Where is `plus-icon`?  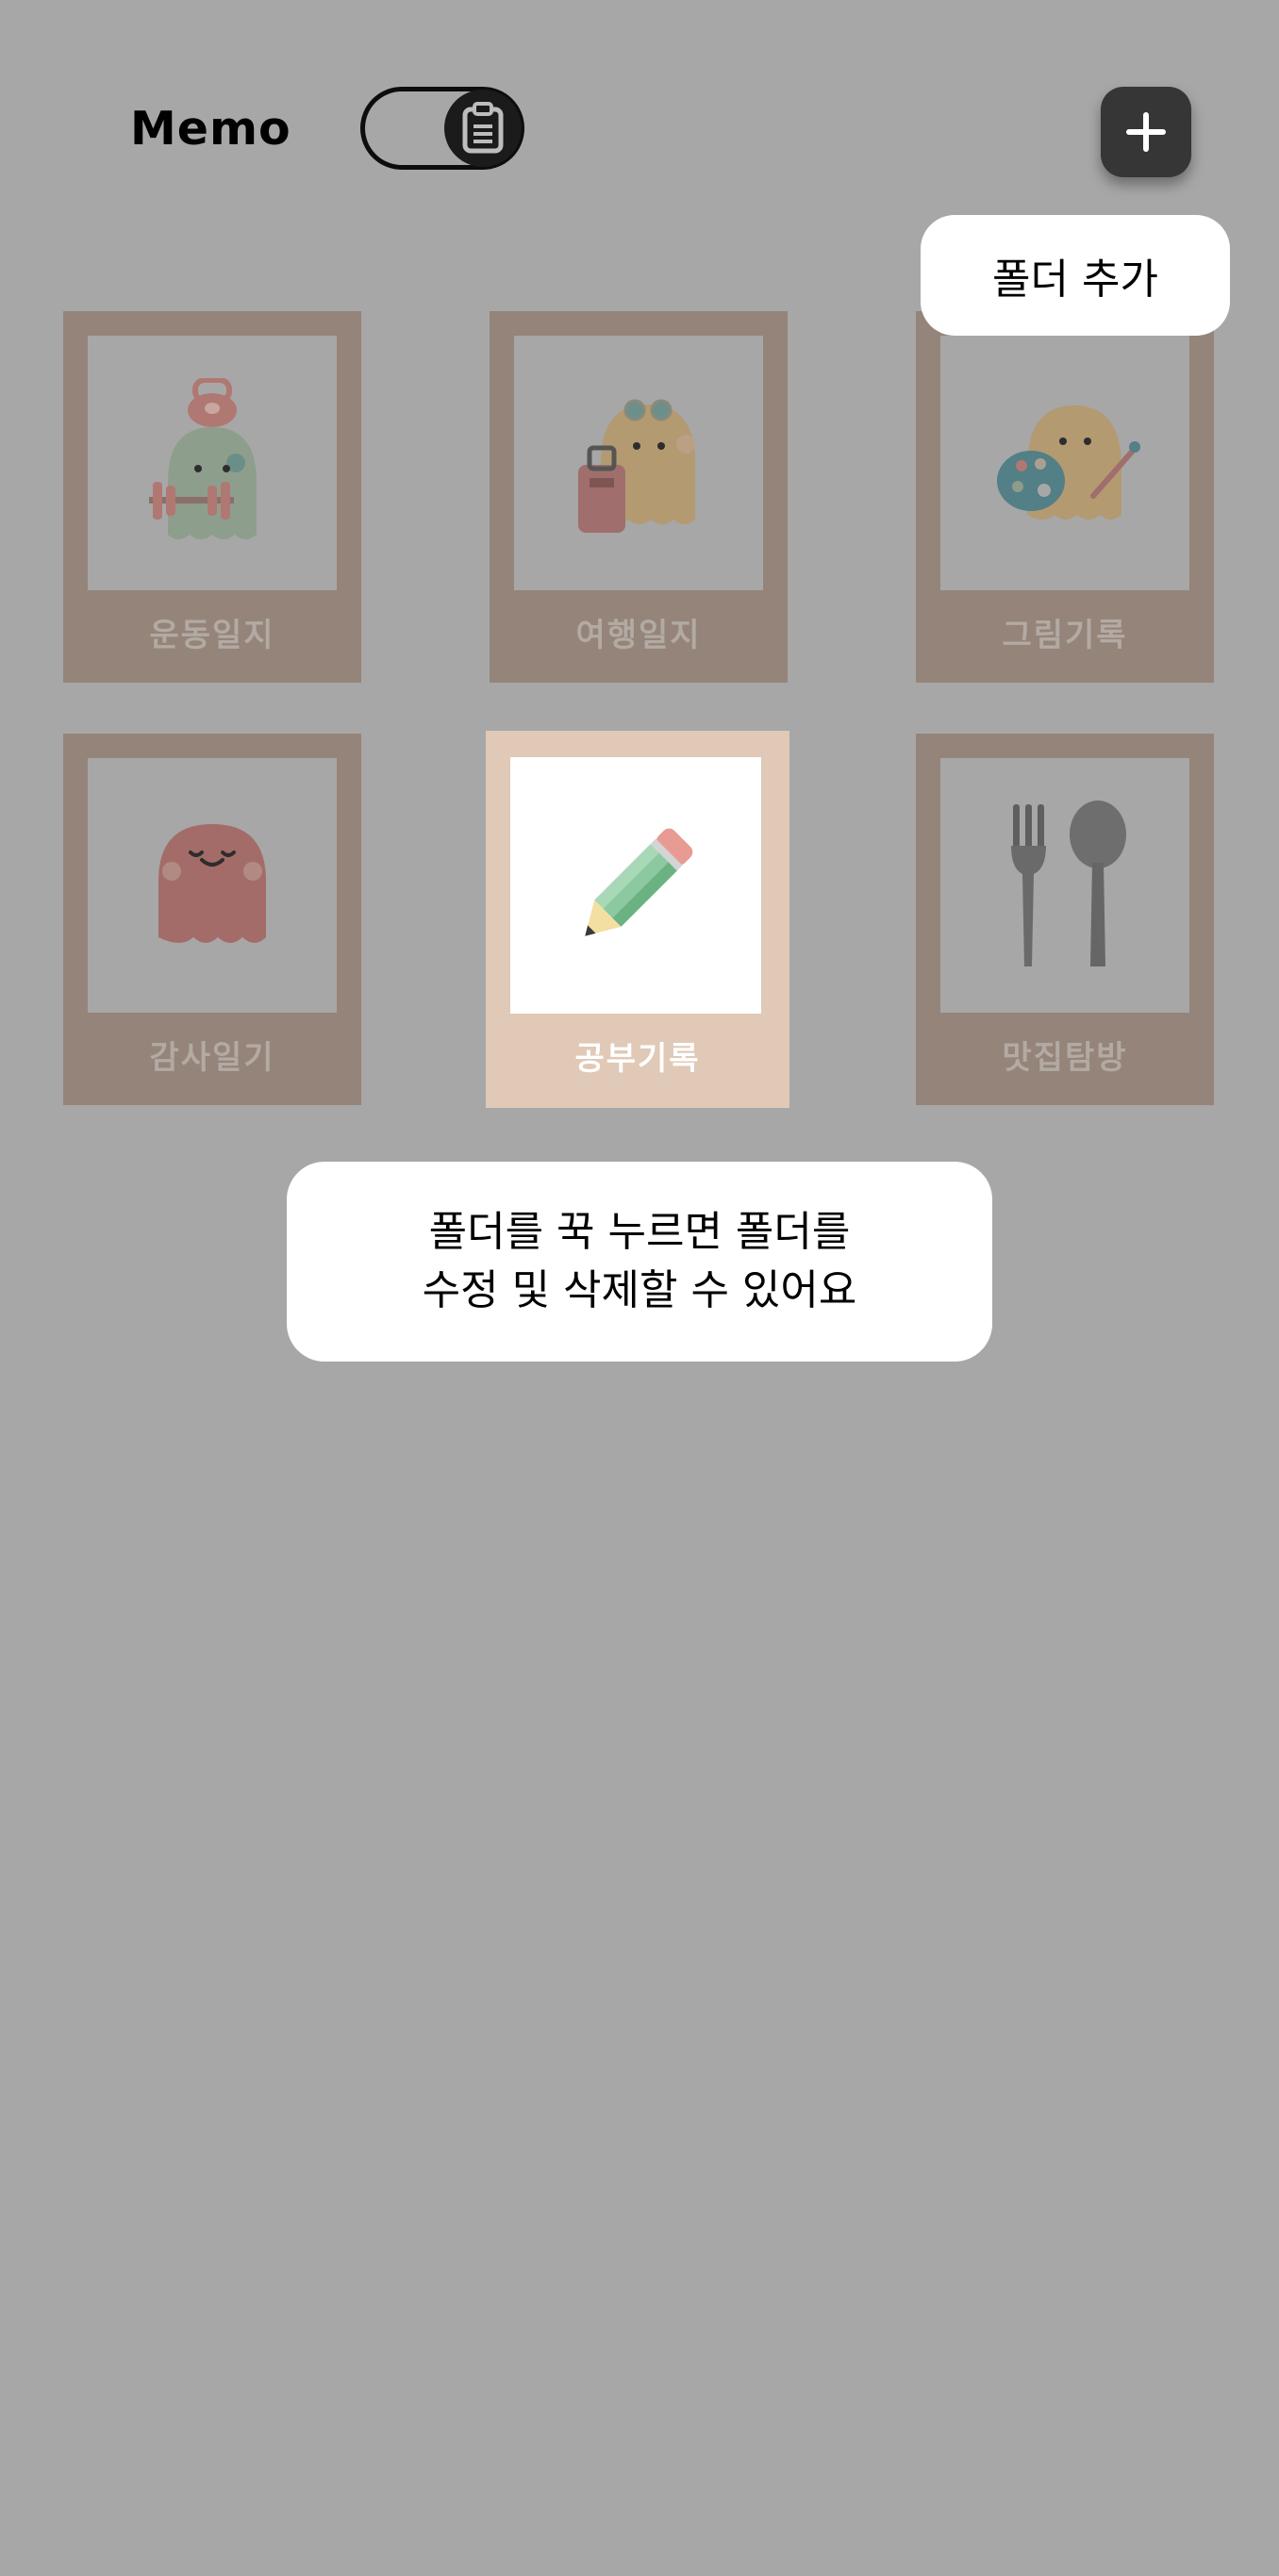 plus-icon is located at coordinates (1146, 132).